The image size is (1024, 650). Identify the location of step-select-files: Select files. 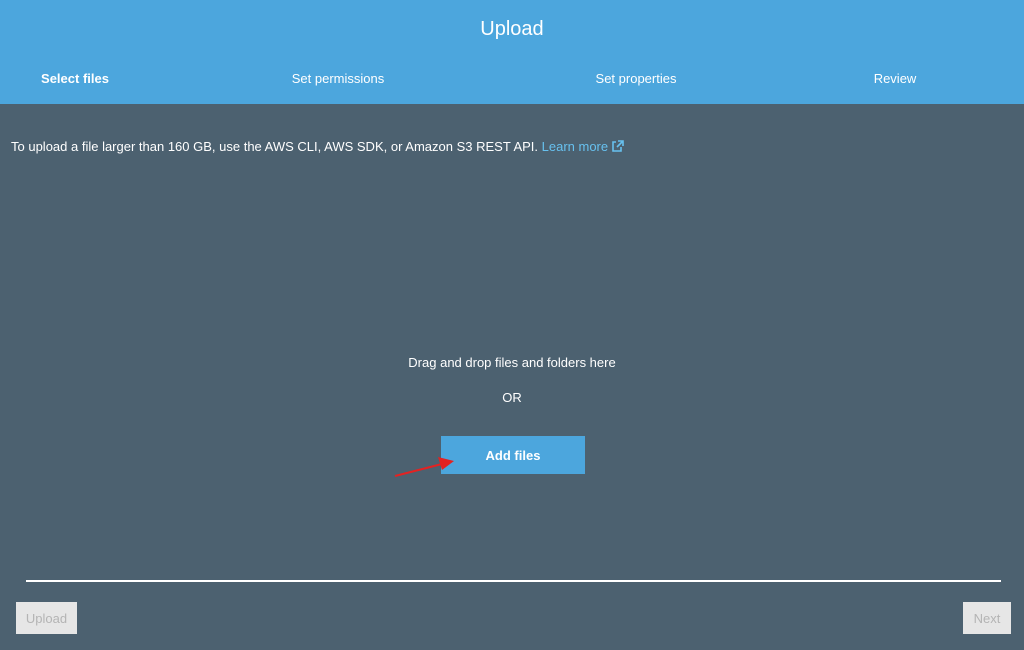
(75, 79).